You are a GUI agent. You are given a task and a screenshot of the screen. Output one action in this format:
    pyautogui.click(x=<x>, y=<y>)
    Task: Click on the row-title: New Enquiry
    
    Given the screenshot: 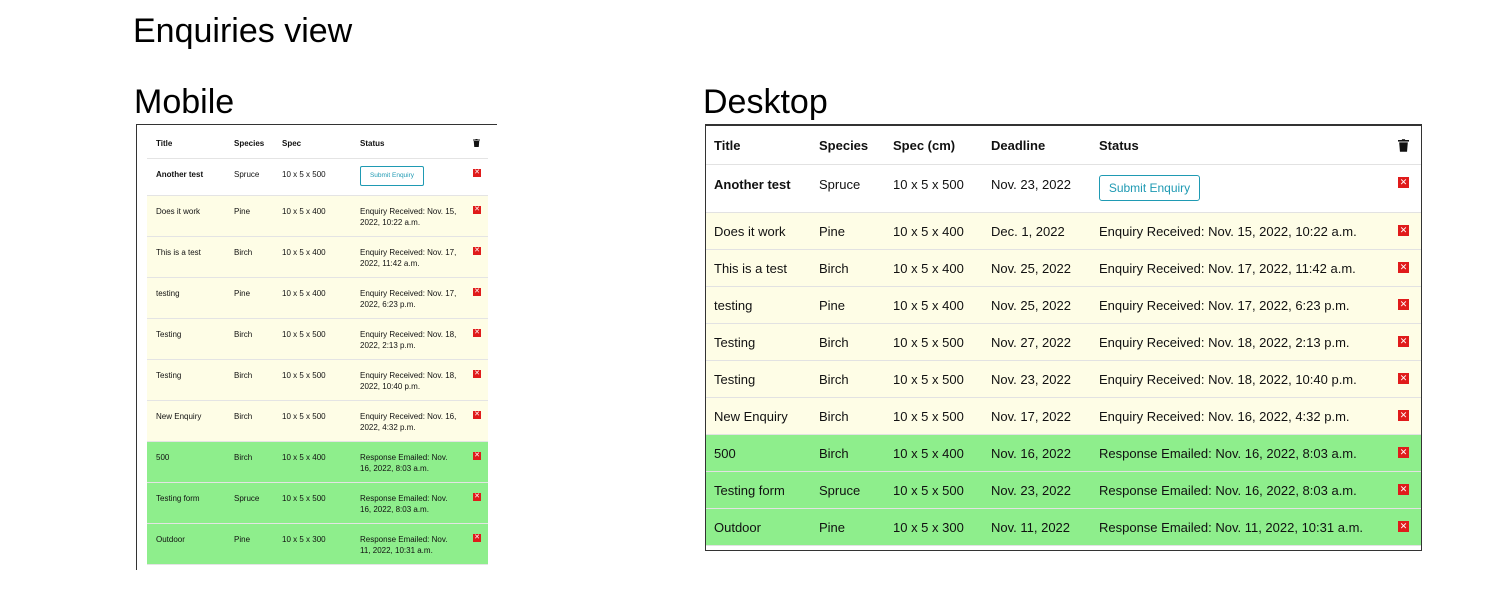 What is the action you would take?
    pyautogui.click(x=179, y=416)
    